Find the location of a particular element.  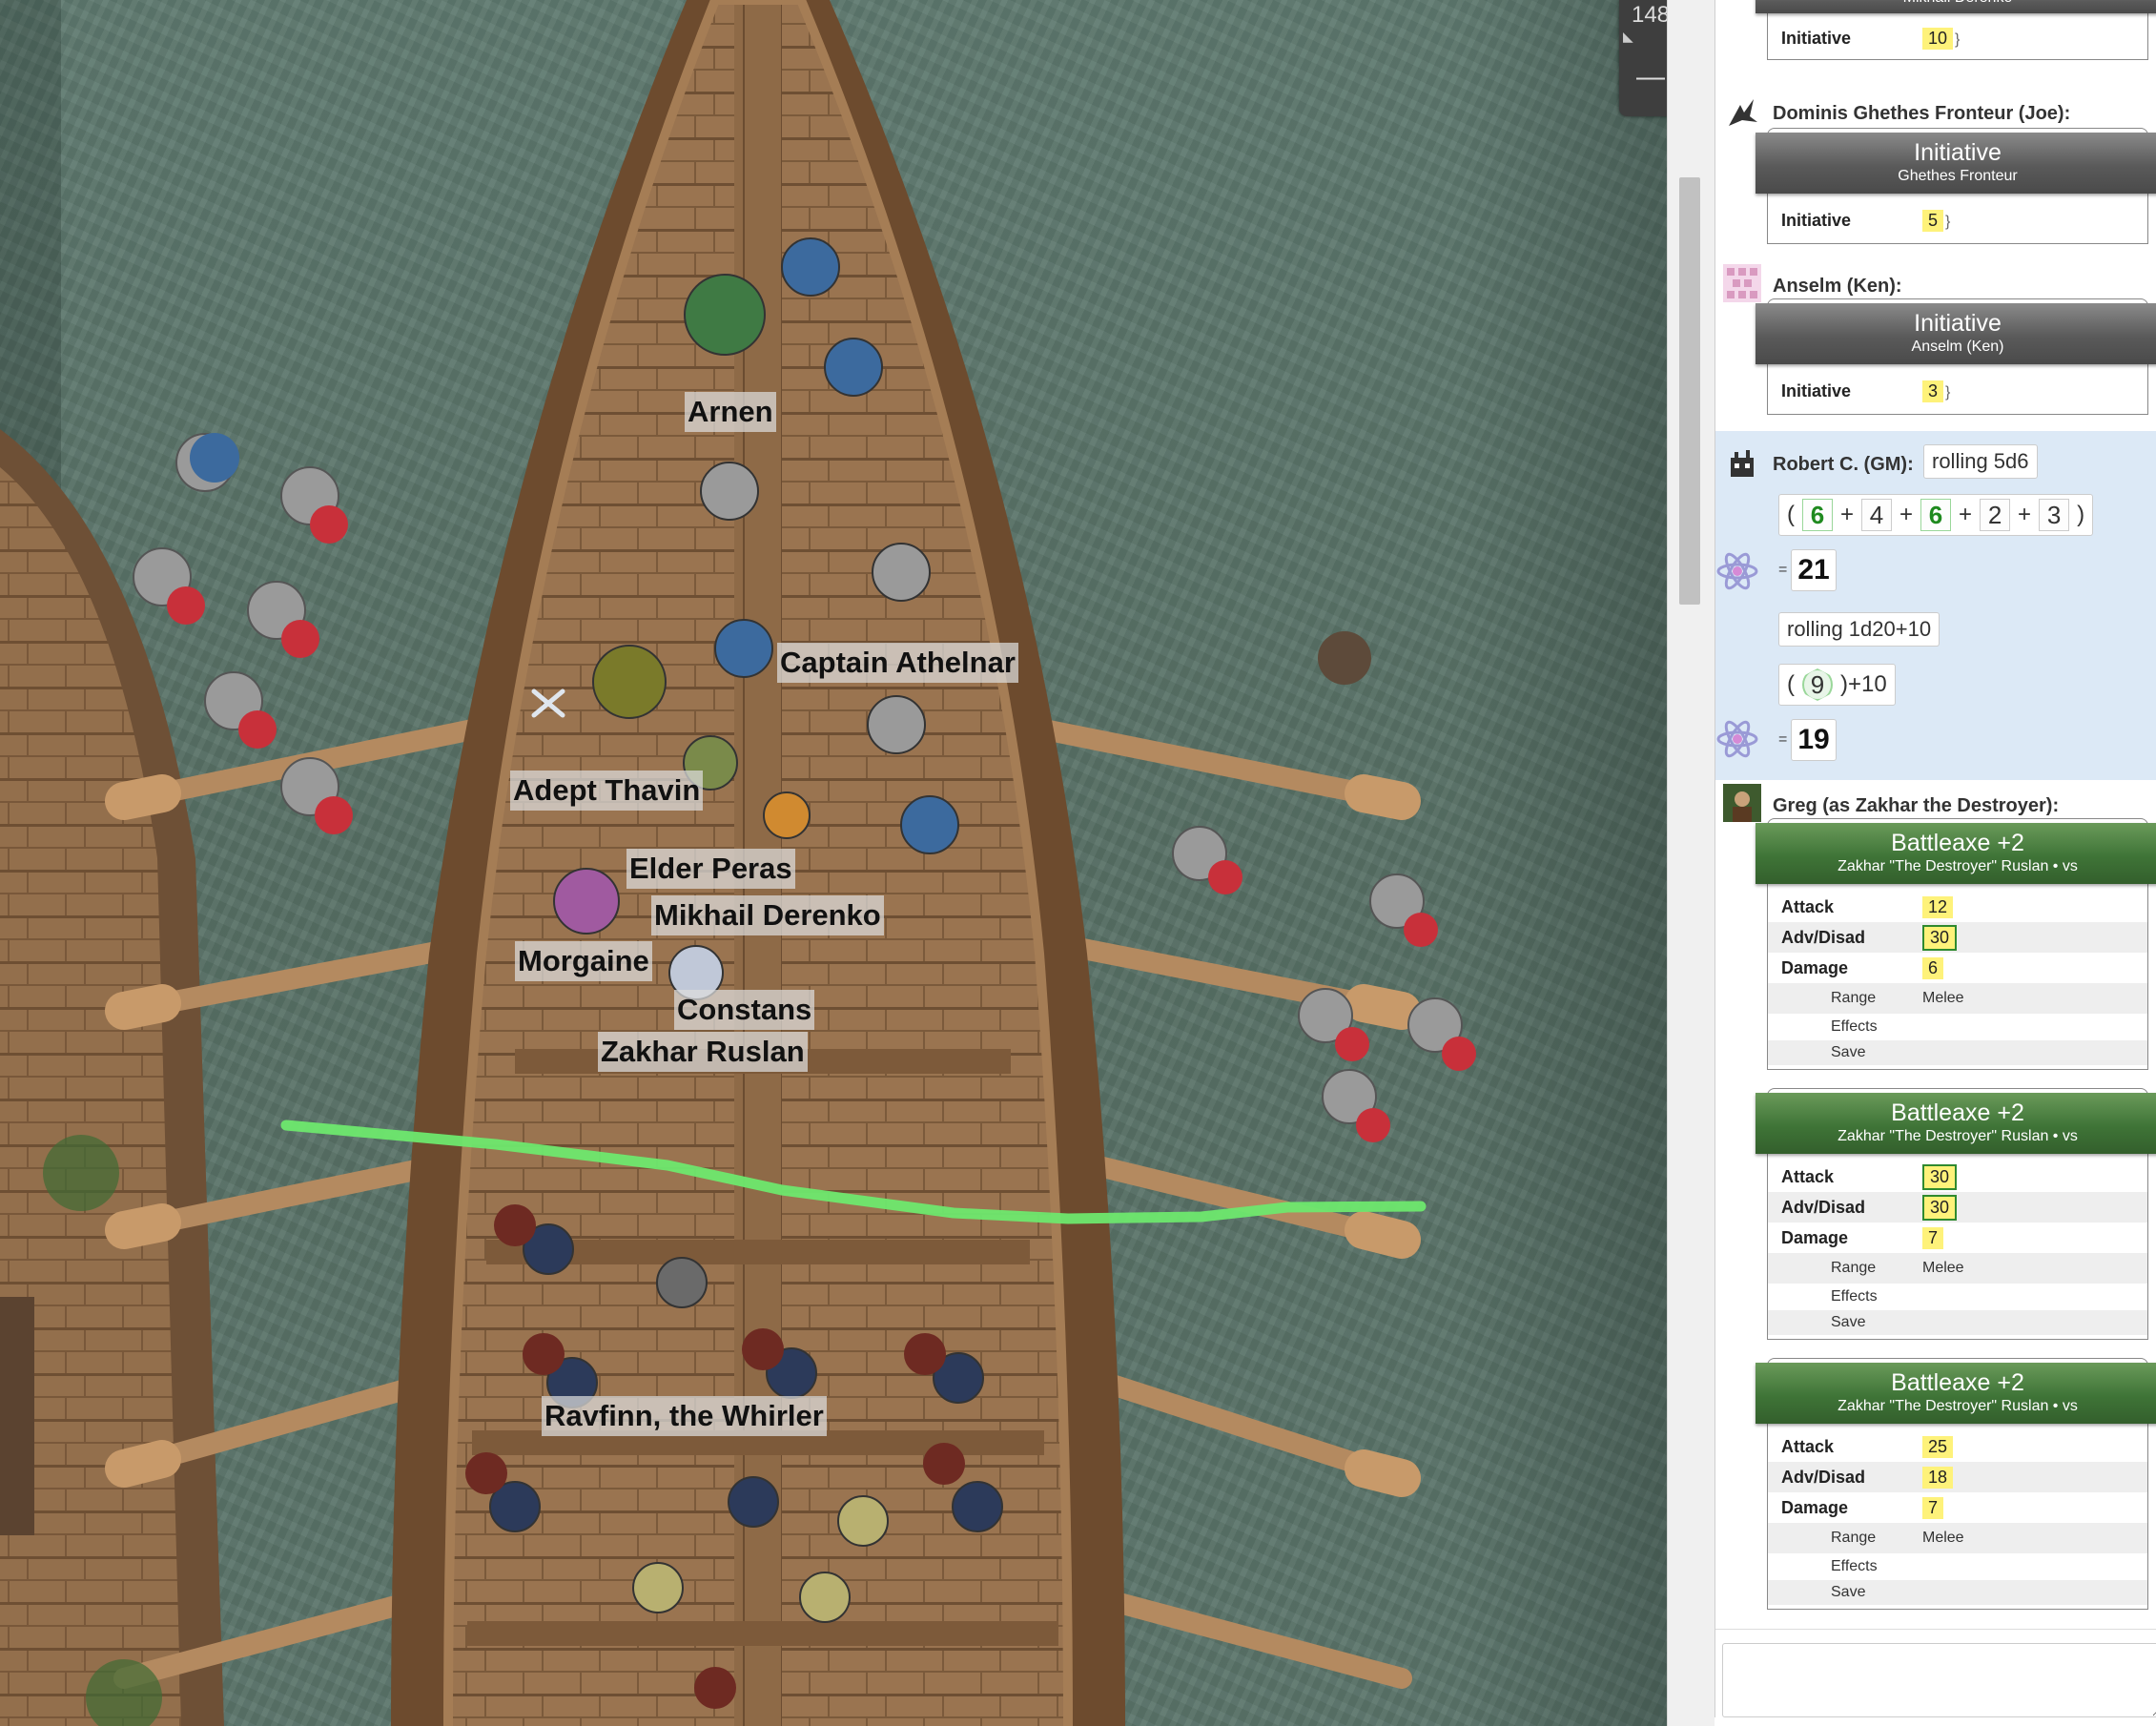

card-row-initiative: Initiative 5} is located at coordinates (1958, 220).